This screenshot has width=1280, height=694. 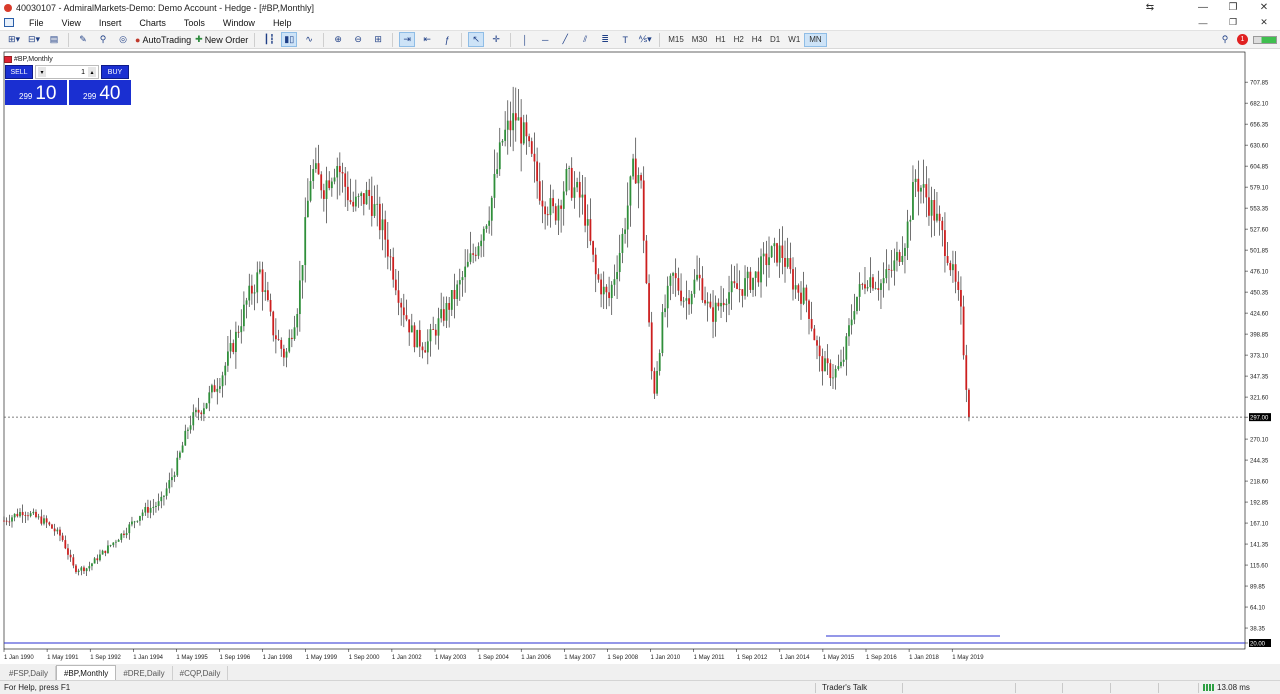 What do you see at coordinates (565, 39) in the screenshot?
I see `trendline-icon: ╱` at bounding box center [565, 39].